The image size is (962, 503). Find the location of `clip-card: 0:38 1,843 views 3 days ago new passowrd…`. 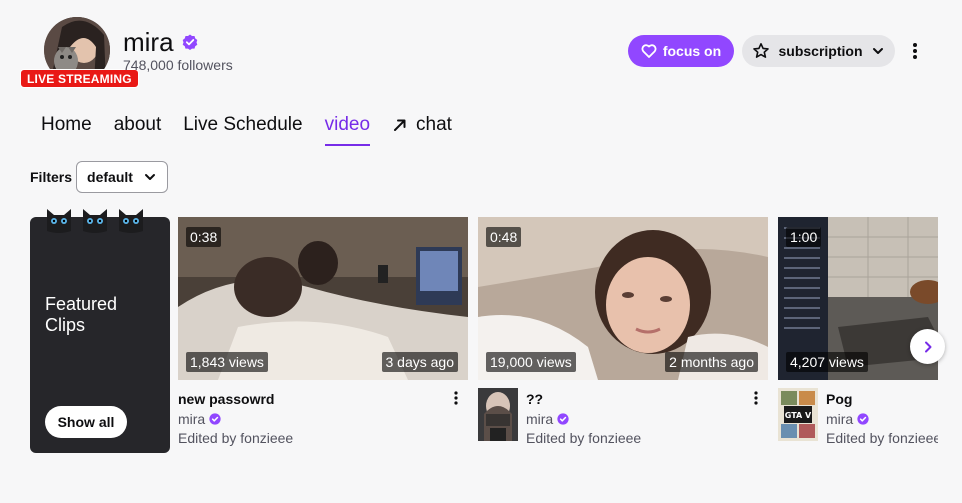

clip-card: 0:38 1,843 views 3 days ago new passowrd… is located at coordinates (323, 335).